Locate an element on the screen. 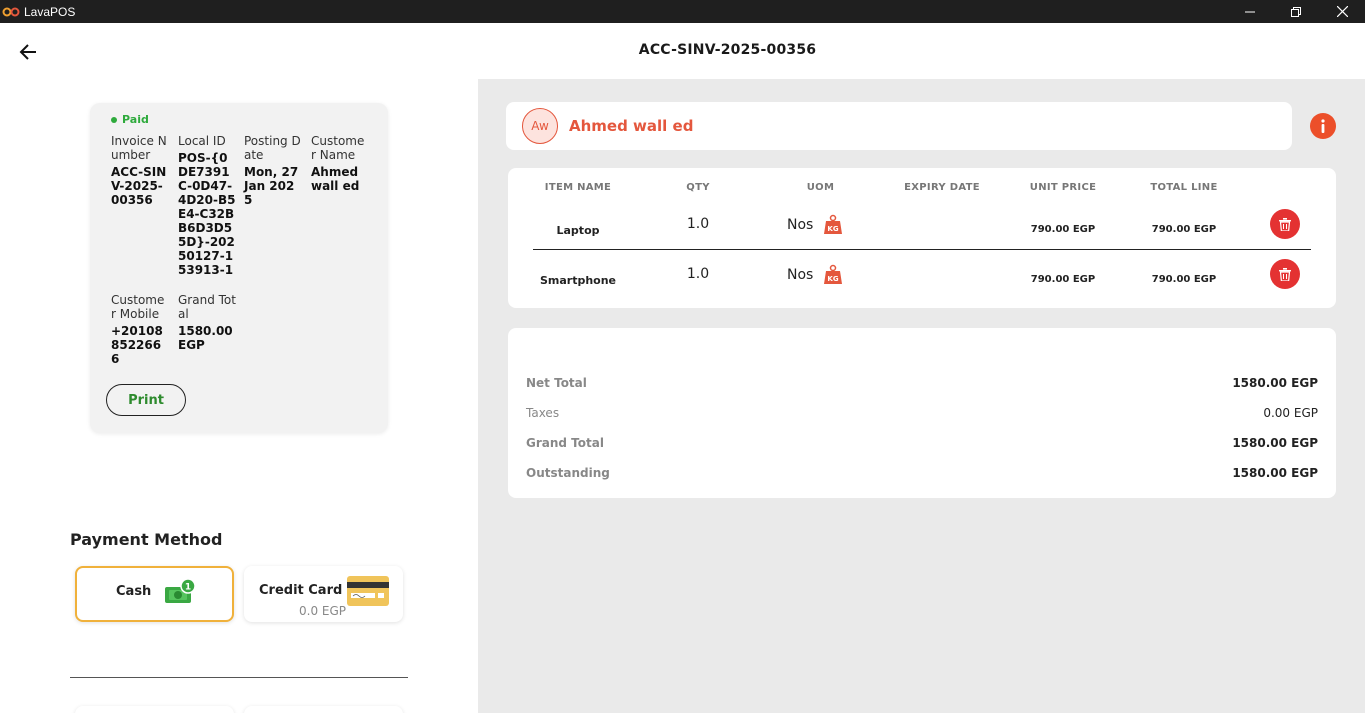 The width and height of the screenshot is (1365, 713). payment-method-label: Cash is located at coordinates (134, 591).